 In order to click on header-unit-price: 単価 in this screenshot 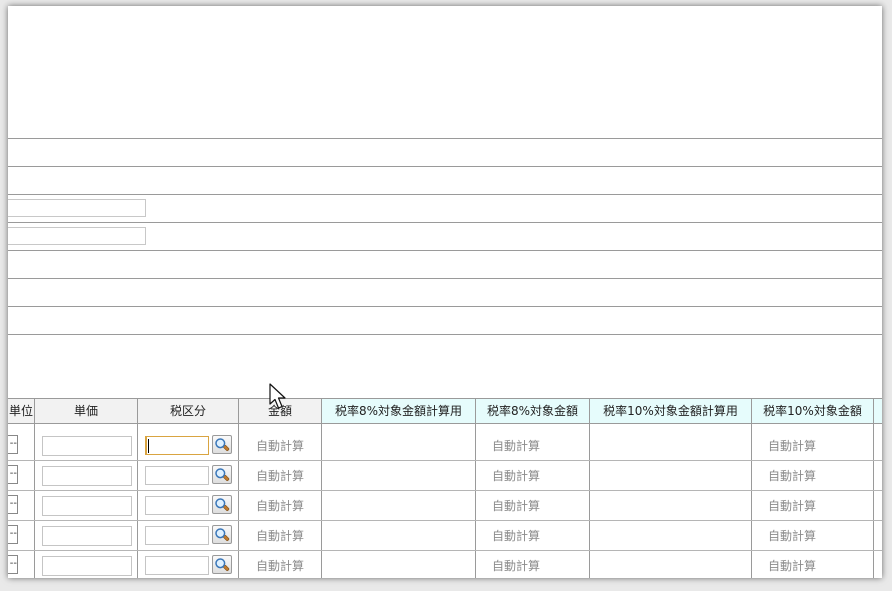, I will do `click(86, 411)`.